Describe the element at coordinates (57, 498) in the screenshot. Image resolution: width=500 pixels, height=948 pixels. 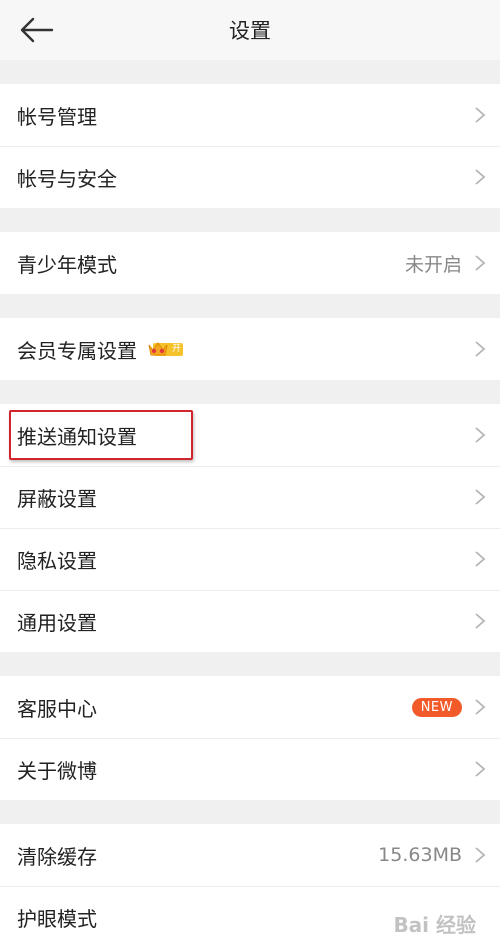
I see `settings-item-label: 屏蔽设置` at that location.